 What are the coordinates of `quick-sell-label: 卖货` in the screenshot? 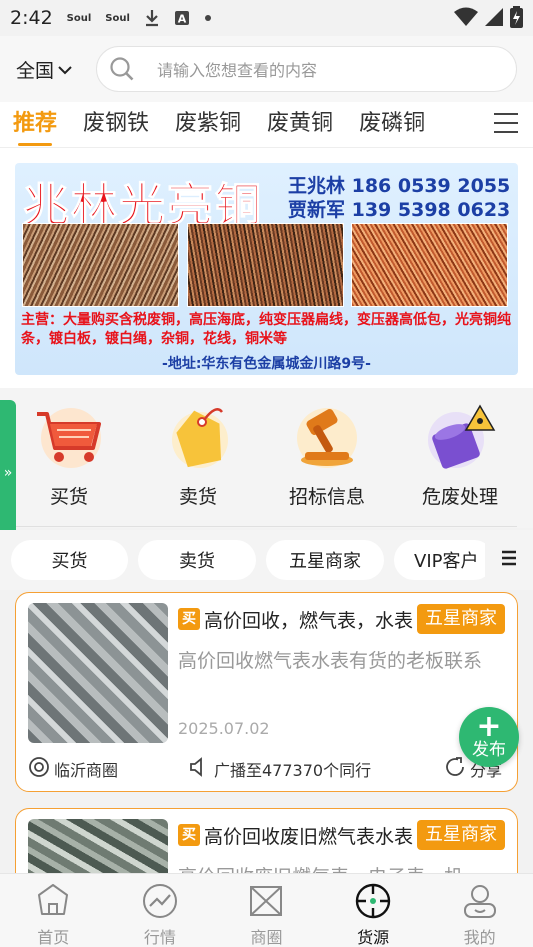 It's located at (197, 497).